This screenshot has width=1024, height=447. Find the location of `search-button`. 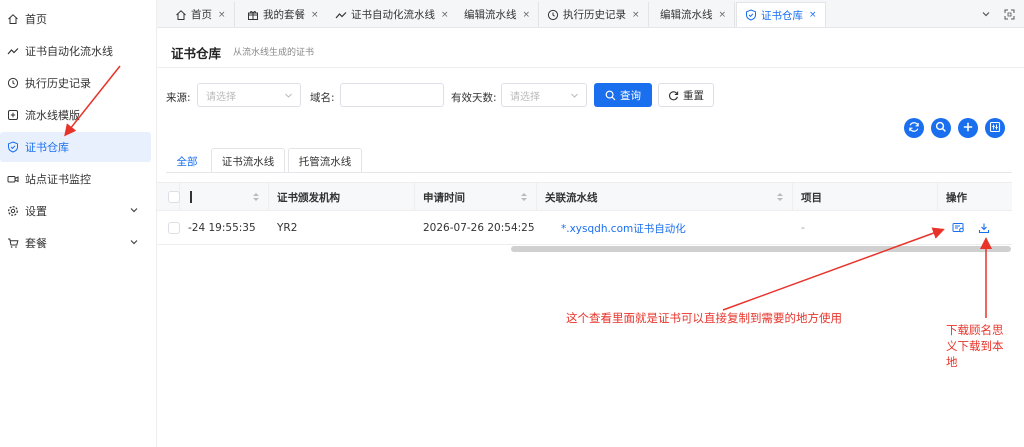

search-button is located at coordinates (941, 128).